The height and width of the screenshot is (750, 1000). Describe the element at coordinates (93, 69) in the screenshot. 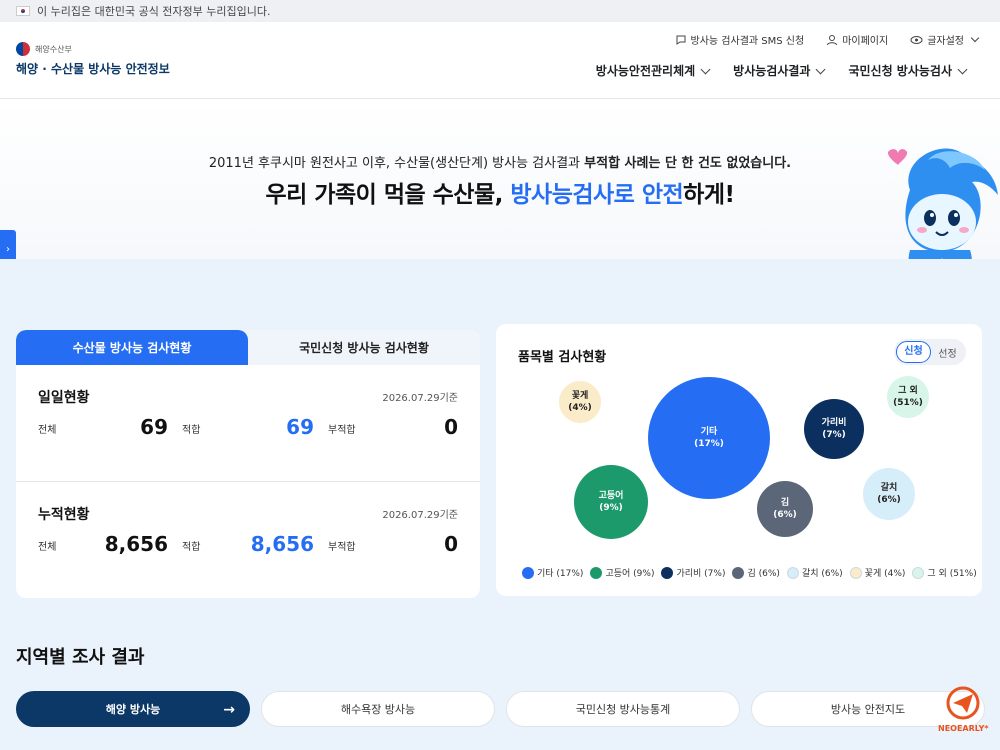

I see `site-title: 해양 · 수산물 방사능 안전정보` at that location.